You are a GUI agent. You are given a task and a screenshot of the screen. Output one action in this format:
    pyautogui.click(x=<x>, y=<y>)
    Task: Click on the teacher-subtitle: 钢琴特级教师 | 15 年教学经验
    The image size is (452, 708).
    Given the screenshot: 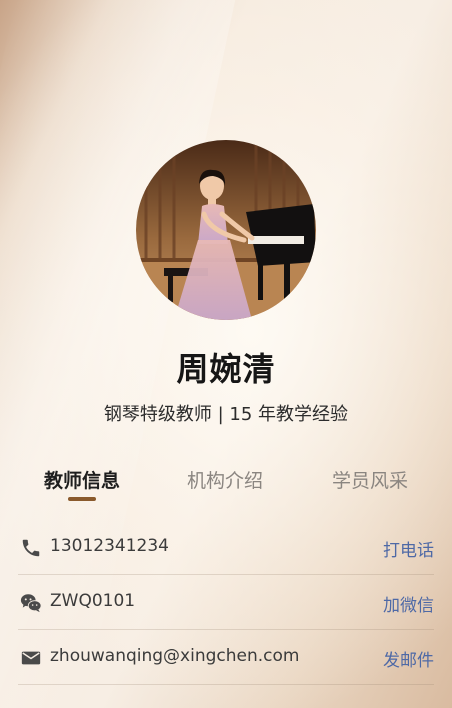 What is the action you would take?
    pyautogui.click(x=226, y=414)
    